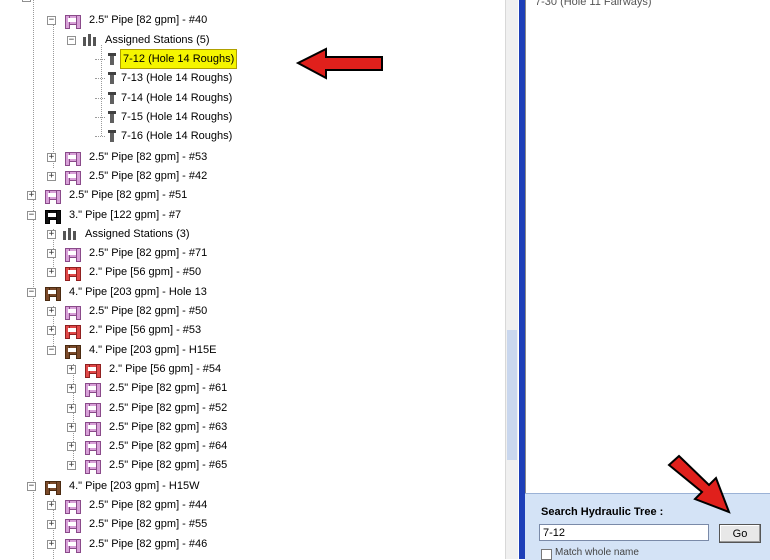 This screenshot has width=770, height=560. What do you see at coordinates (134, 486) in the screenshot?
I see `tree-node-label: 4." Pipe [203 gpm] - H15W` at bounding box center [134, 486].